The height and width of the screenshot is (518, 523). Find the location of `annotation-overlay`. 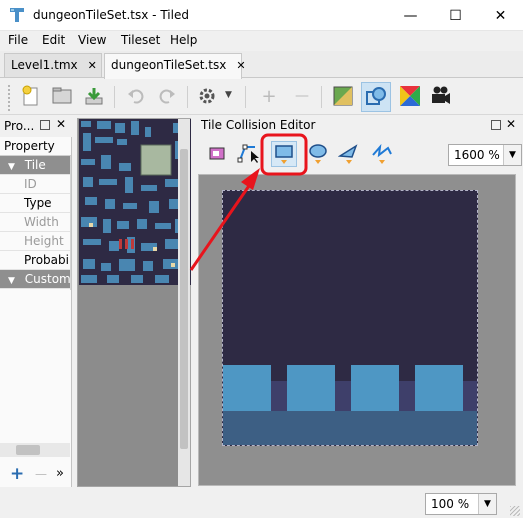

annotation-overlay is located at coordinates (248, 202).